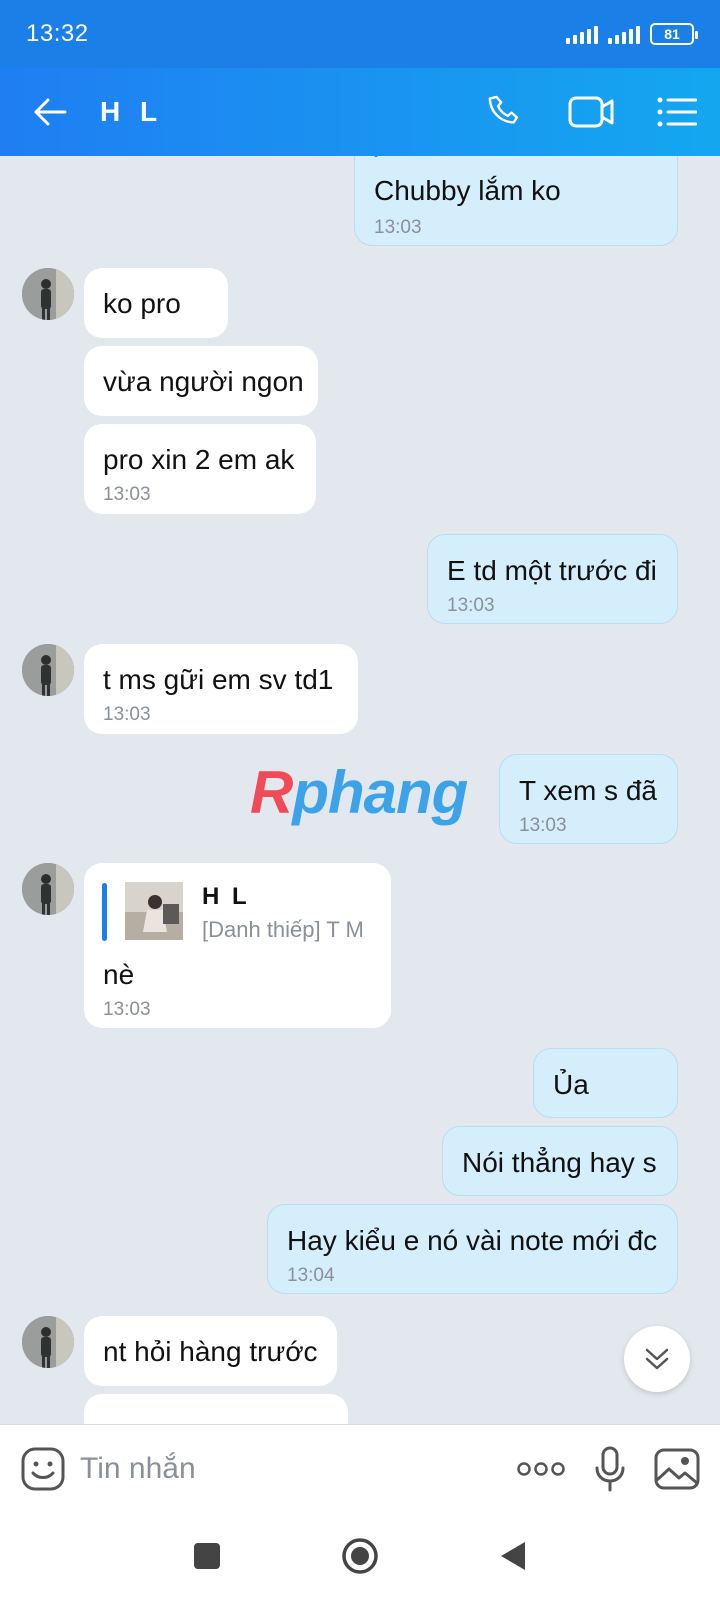 The image size is (720, 1600). I want to click on nav-back-button, so click(513, 1556).